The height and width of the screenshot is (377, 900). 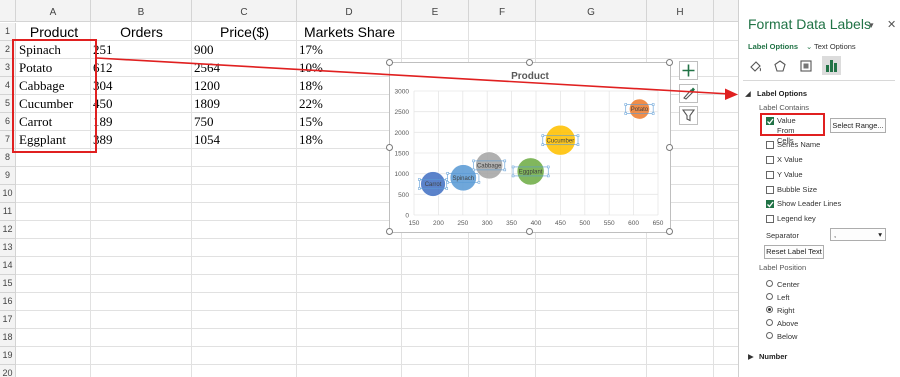 What do you see at coordinates (797, 189) in the screenshot?
I see `bubble-size-label: Bubble Size` at bounding box center [797, 189].